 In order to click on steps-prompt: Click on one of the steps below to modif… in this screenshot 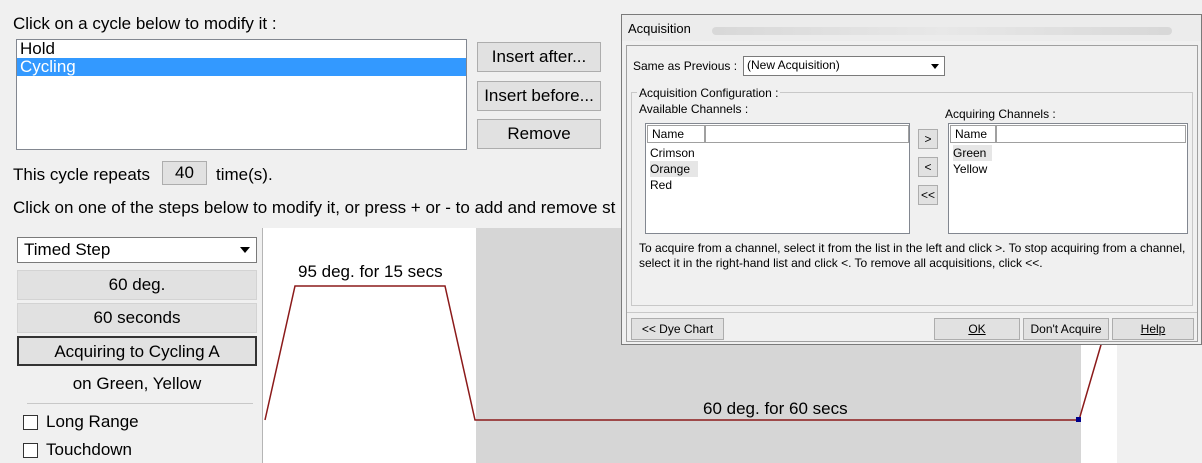, I will do `click(314, 207)`.